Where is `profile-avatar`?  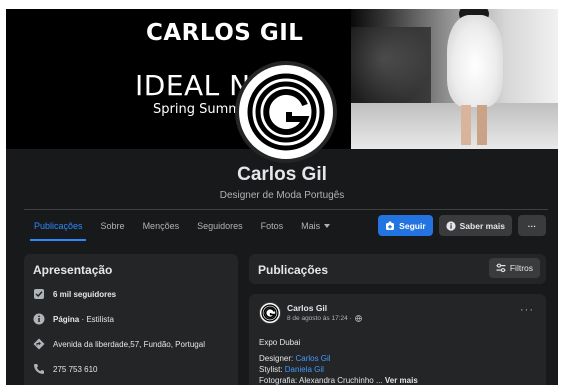
profile-avatar is located at coordinates (286, 112).